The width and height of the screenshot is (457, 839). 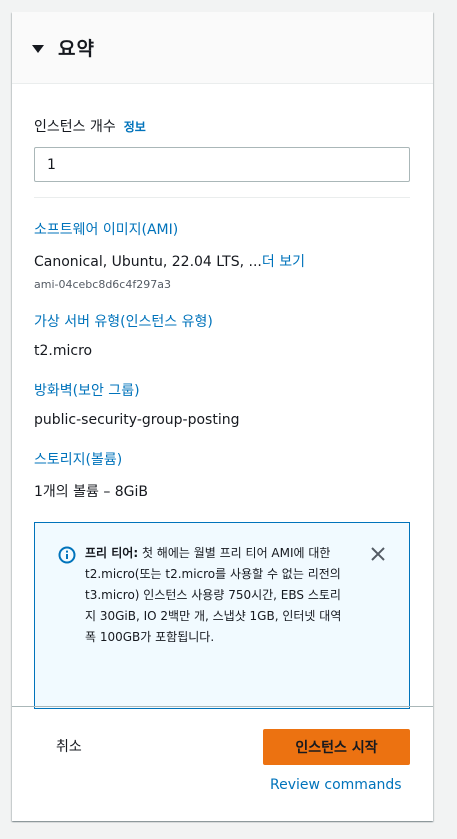 I want to click on info-link: 정보, so click(x=135, y=126).